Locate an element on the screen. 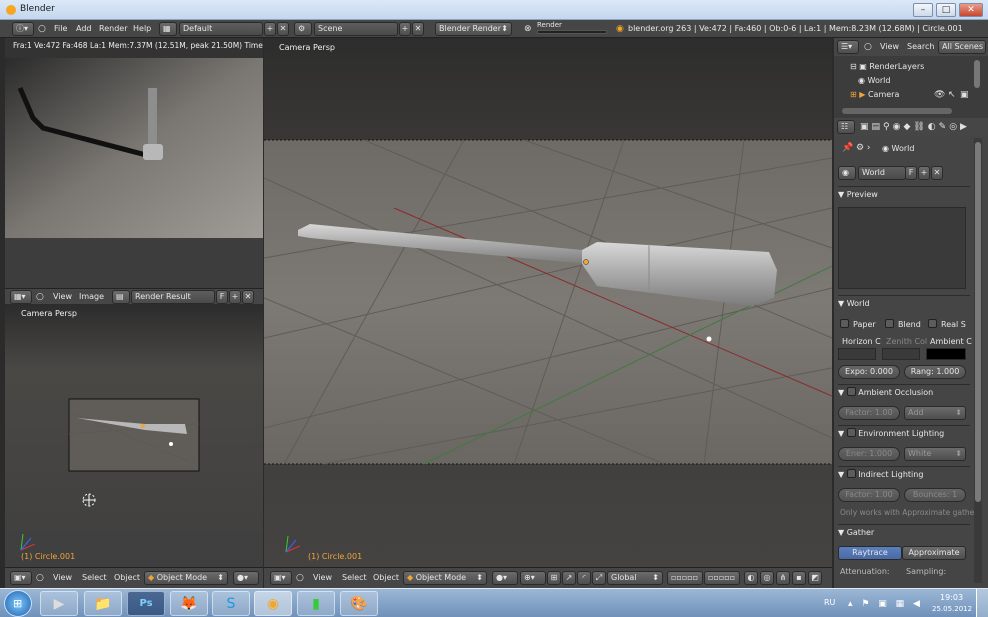 This screenshot has height=617, width=988. render-icon: ◩ is located at coordinates (815, 578).